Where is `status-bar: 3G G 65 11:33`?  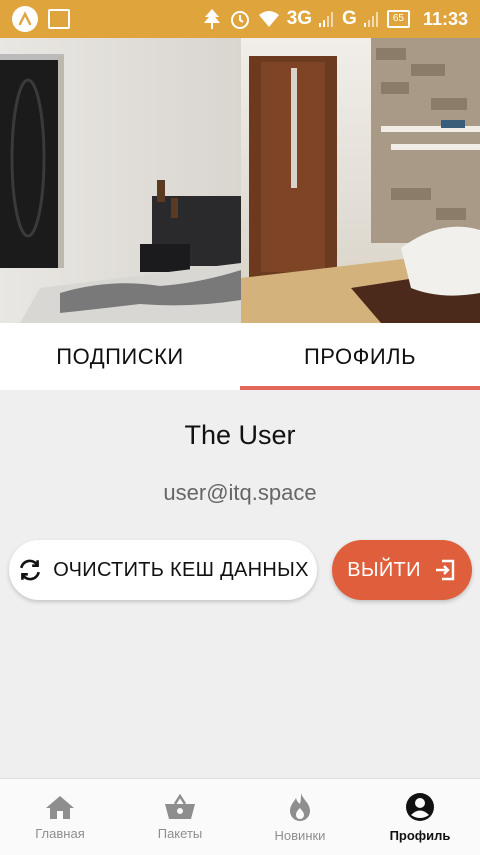 status-bar: 3G G 65 11:33 is located at coordinates (240, 19).